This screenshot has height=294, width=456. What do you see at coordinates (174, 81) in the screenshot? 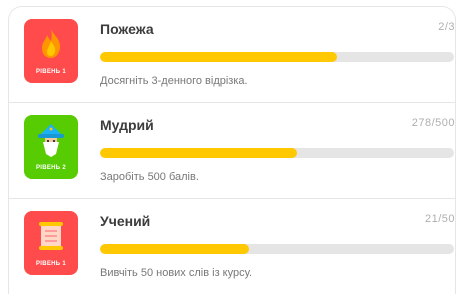
I see `achievement-description: Досягніть 3-денного відрізка.` at bounding box center [174, 81].